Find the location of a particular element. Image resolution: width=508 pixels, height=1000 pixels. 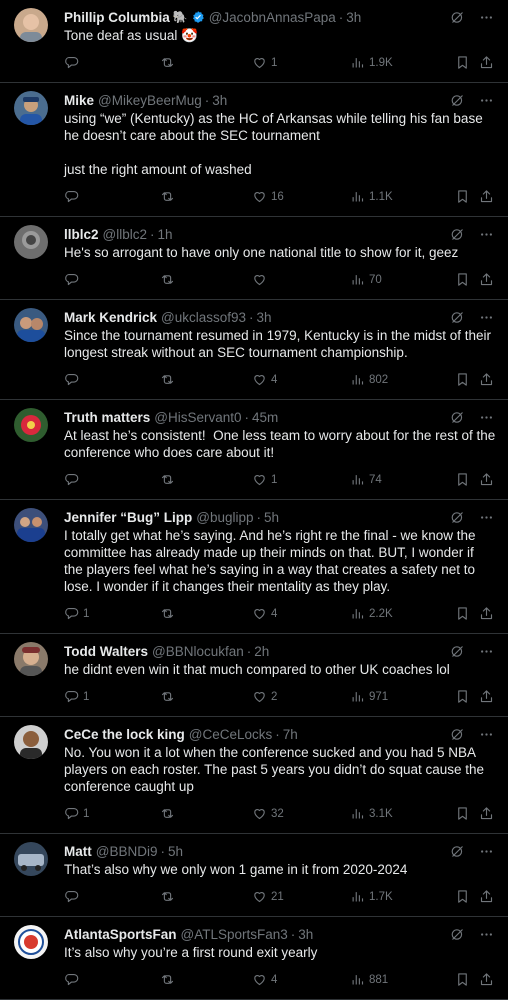

user-handle: @BBNlocukfan is located at coordinates (198, 651).